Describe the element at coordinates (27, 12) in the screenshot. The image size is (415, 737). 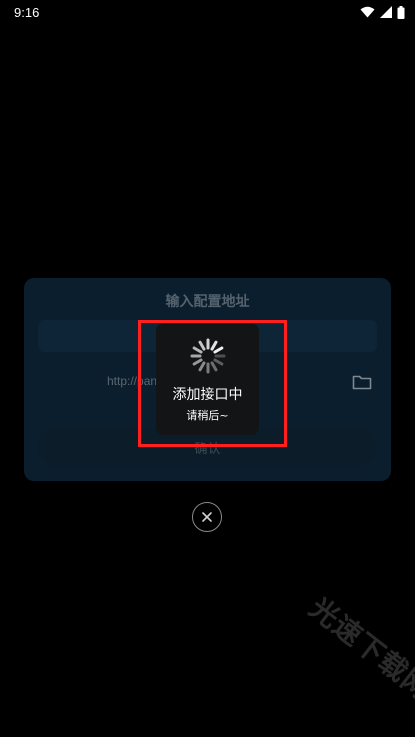
I see `status-time: 9:16` at that location.